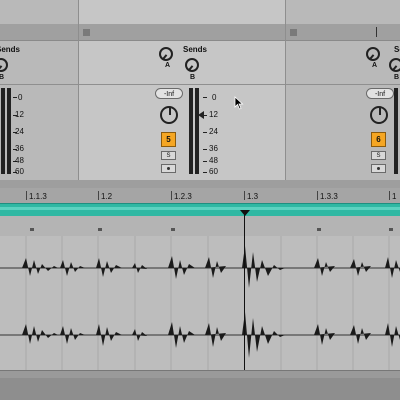  What do you see at coordinates (200, 184) in the screenshot?
I see `section-gap` at bounding box center [200, 184].